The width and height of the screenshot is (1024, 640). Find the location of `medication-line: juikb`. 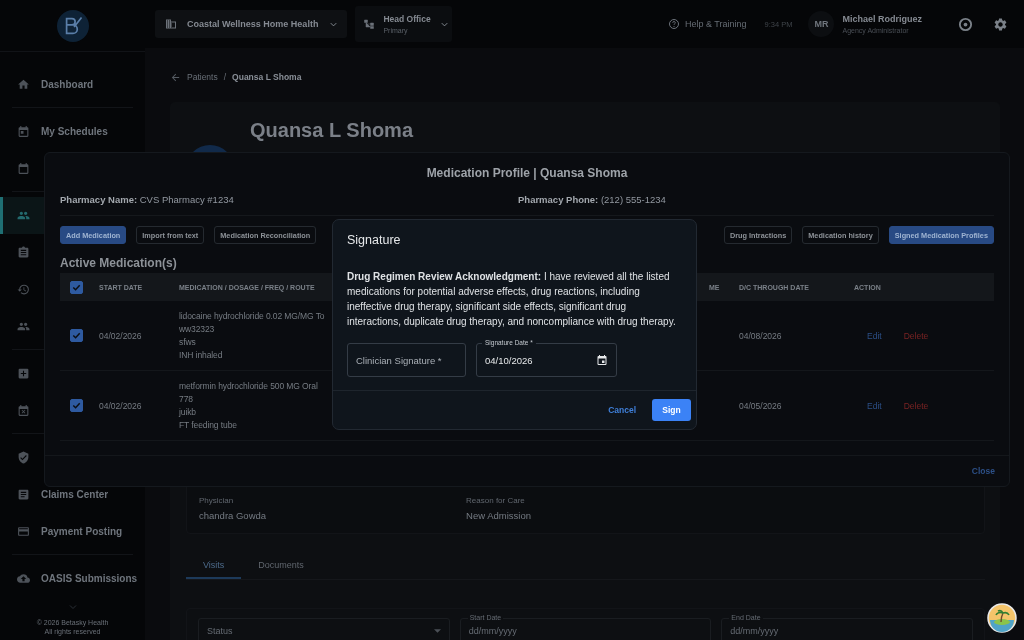

medication-line: juikb is located at coordinates (187, 412).